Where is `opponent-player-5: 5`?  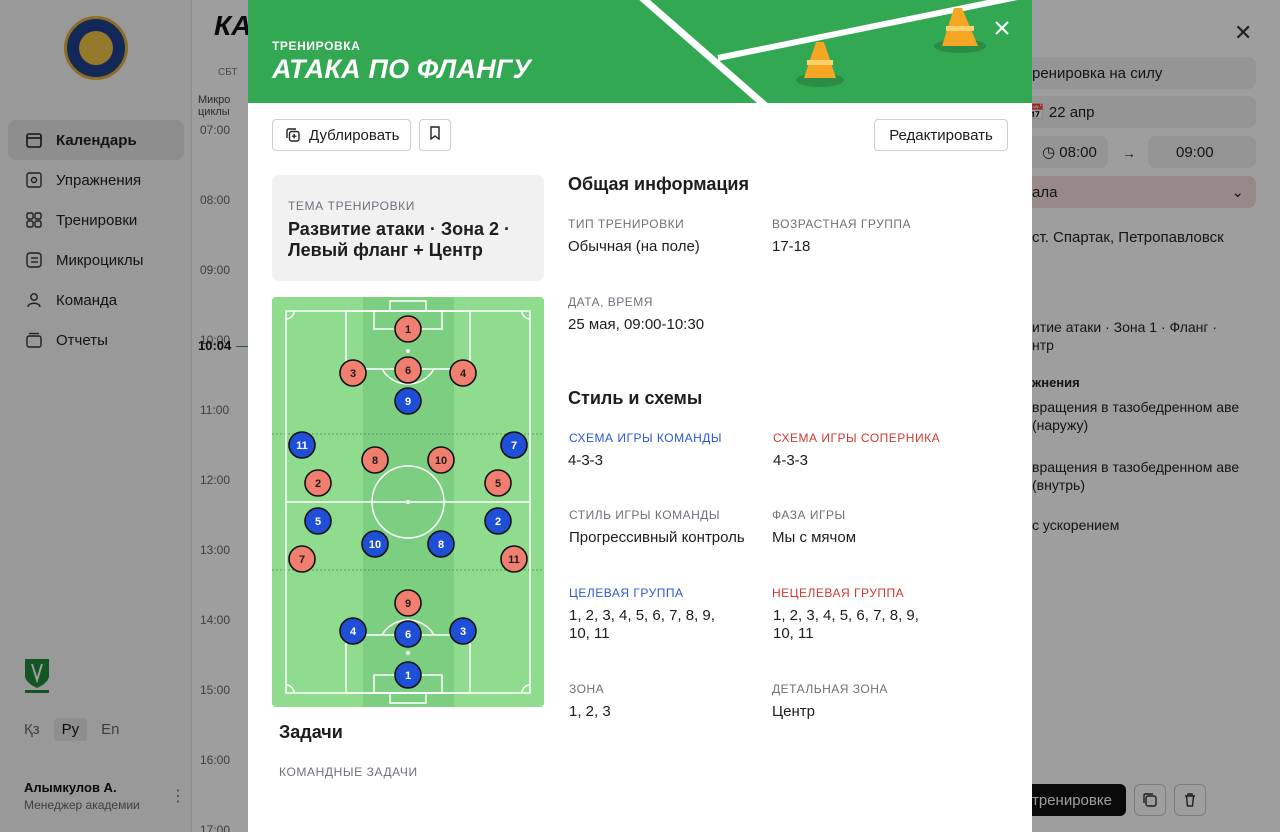 opponent-player-5: 5 is located at coordinates (498, 483).